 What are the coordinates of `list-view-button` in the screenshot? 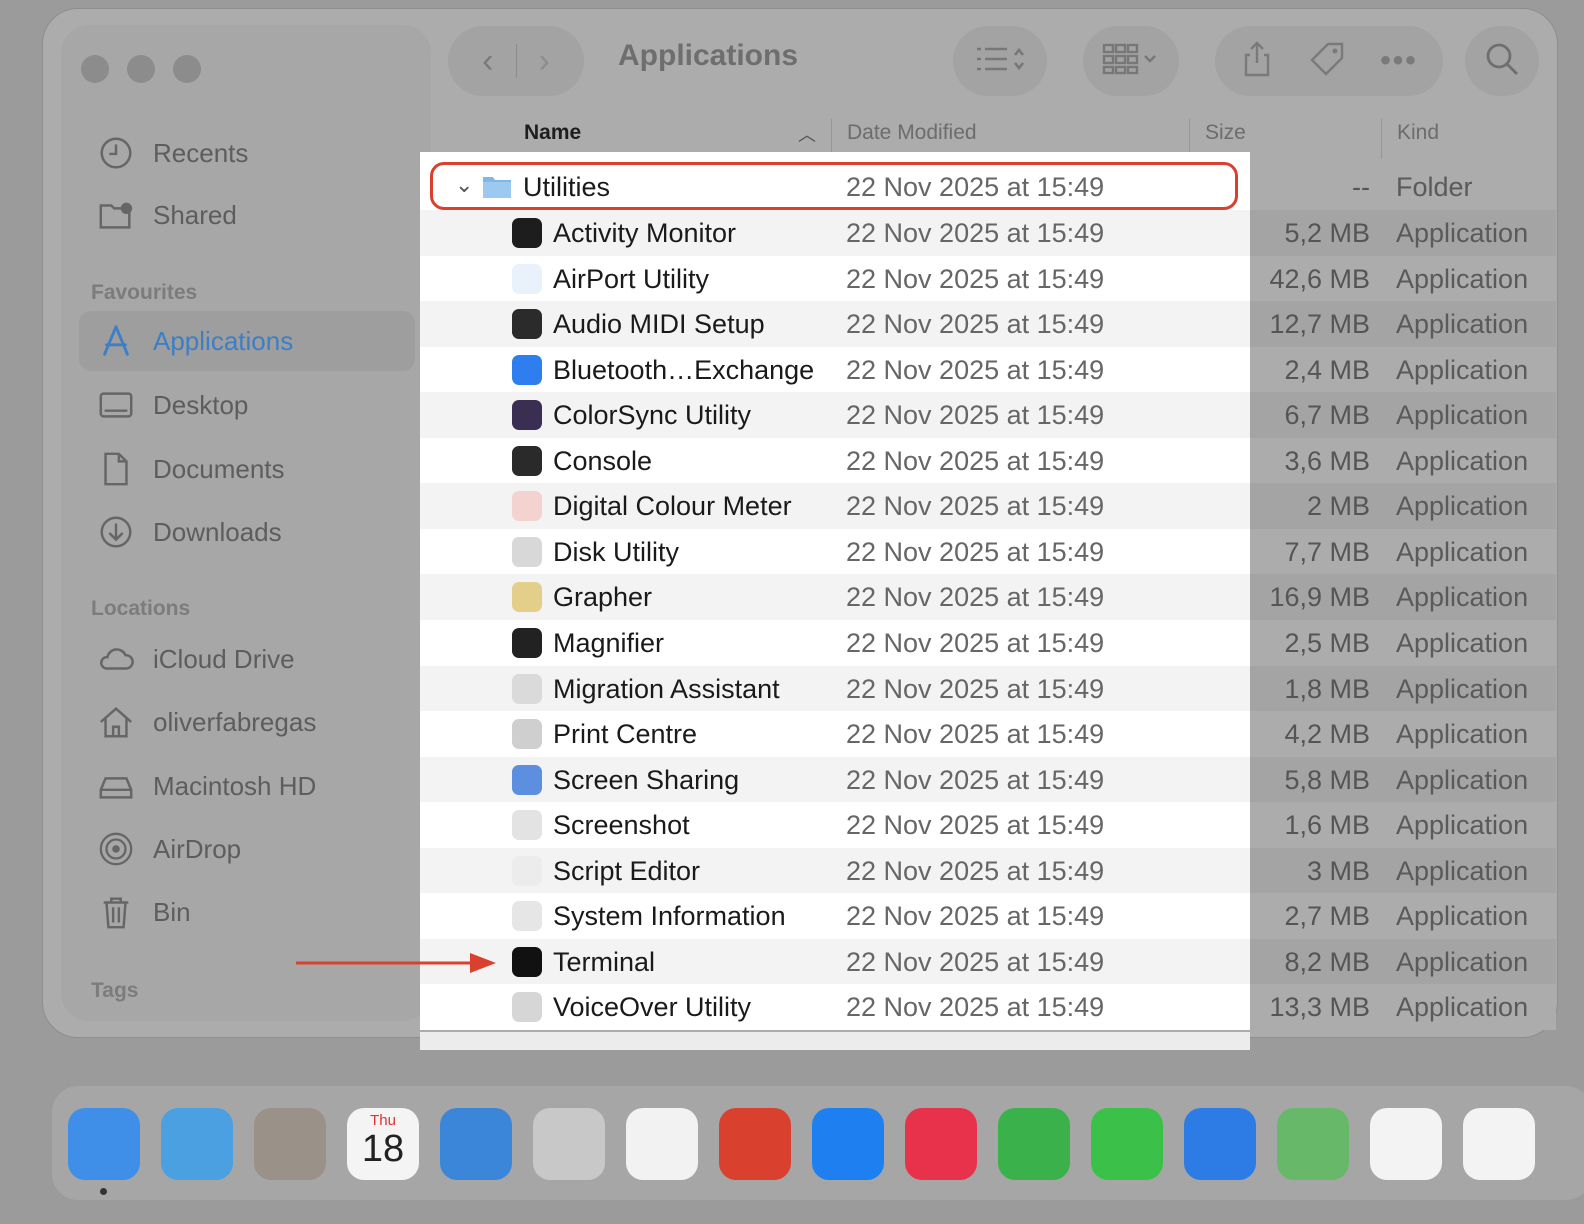 It's located at (1000, 61).